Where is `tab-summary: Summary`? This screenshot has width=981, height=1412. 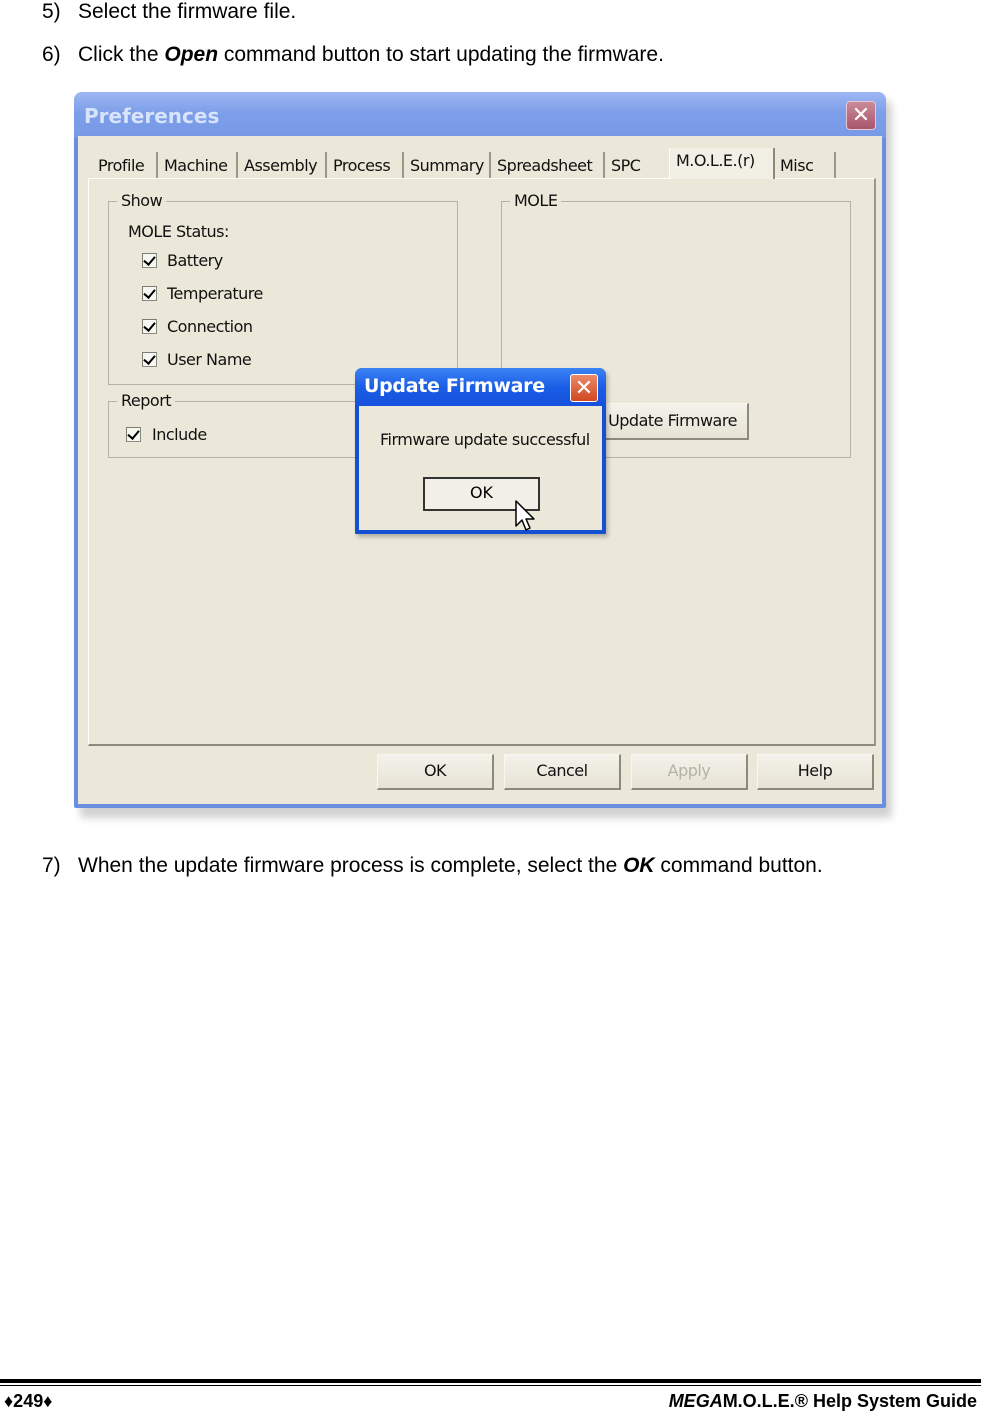
tab-summary: Summary is located at coordinates (447, 165).